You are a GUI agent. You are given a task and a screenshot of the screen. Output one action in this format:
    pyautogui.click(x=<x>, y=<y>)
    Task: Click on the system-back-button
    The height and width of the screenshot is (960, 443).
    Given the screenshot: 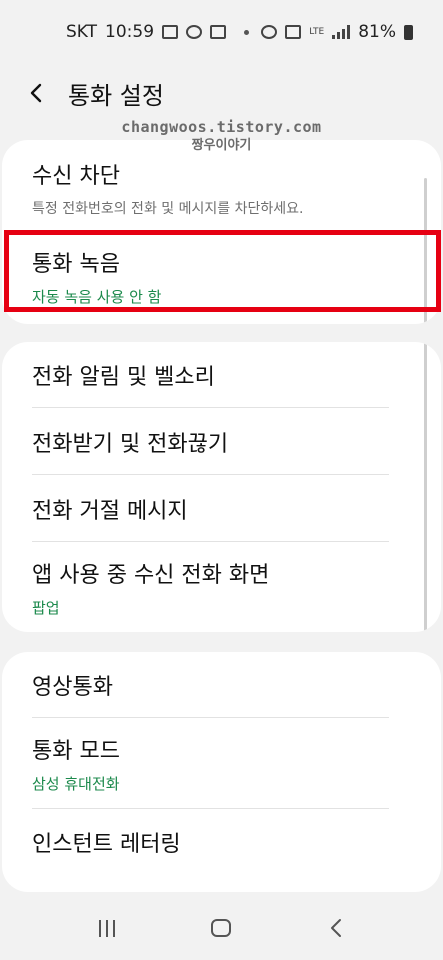 What is the action you would take?
    pyautogui.click(x=336, y=928)
    